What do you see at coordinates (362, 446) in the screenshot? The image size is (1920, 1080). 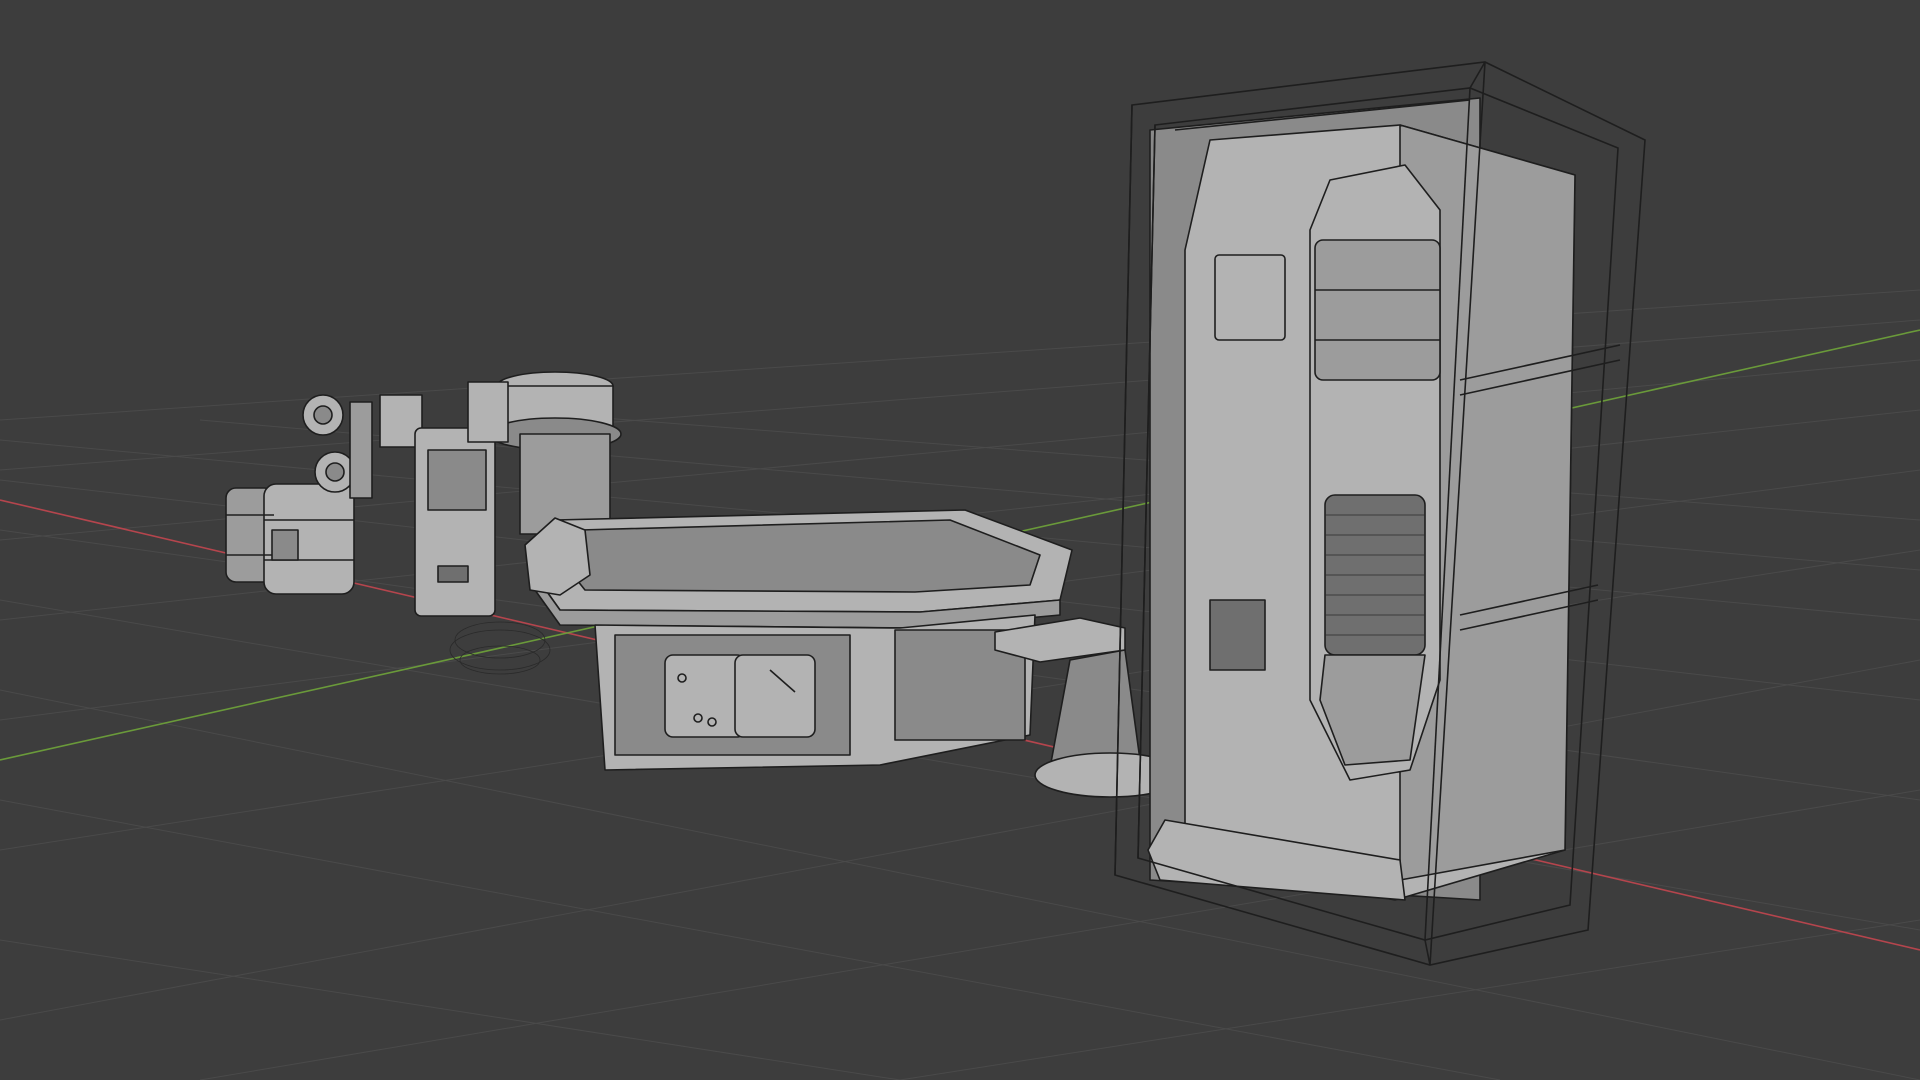 I see `lamp-cluster-object` at bounding box center [362, 446].